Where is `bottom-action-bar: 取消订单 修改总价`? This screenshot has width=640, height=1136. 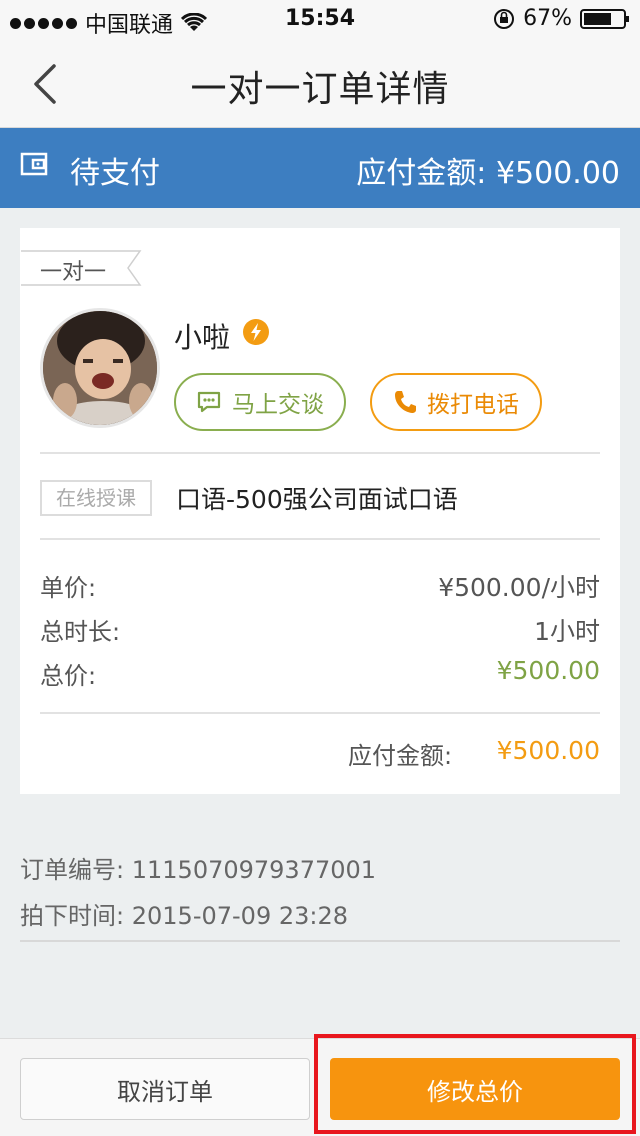
bottom-action-bar: 取消订单 修改总价 is located at coordinates (320, 1087).